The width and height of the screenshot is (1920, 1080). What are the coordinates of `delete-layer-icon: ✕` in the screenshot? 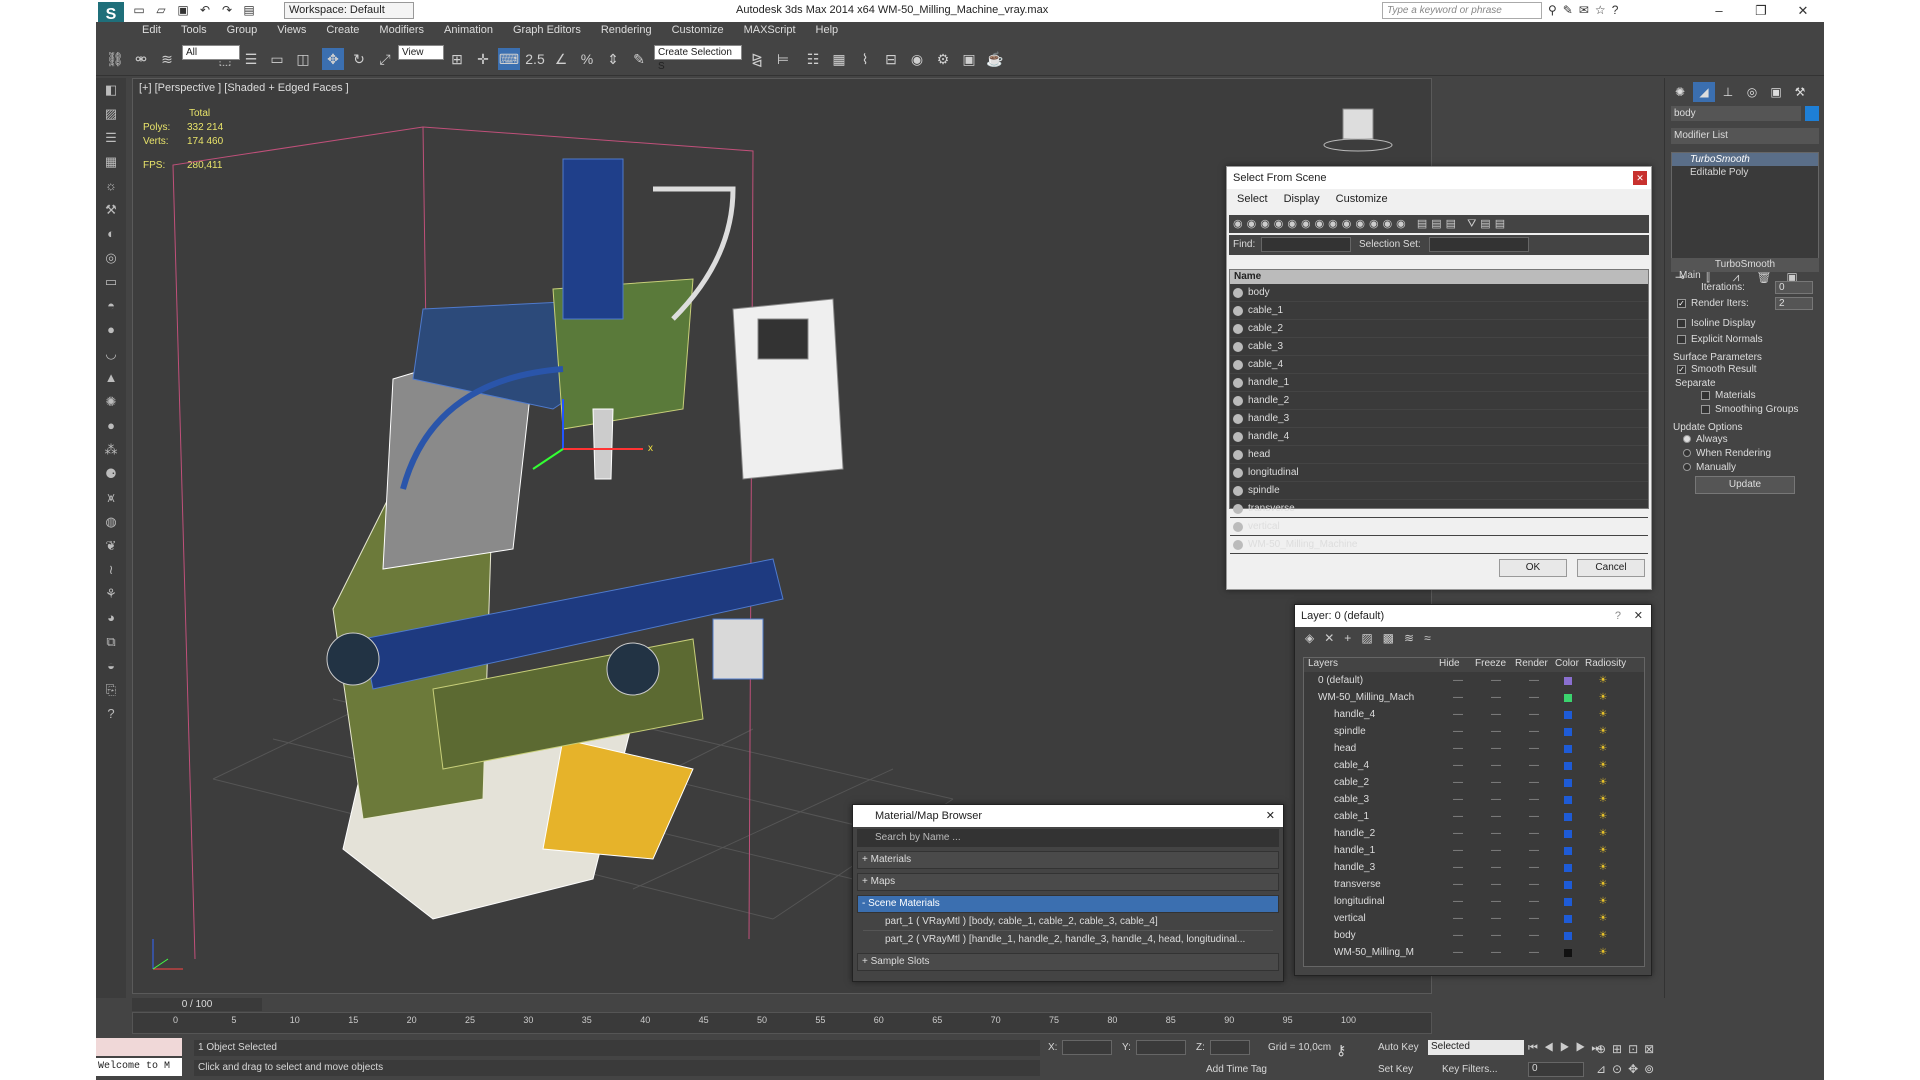 It's located at (1329, 638).